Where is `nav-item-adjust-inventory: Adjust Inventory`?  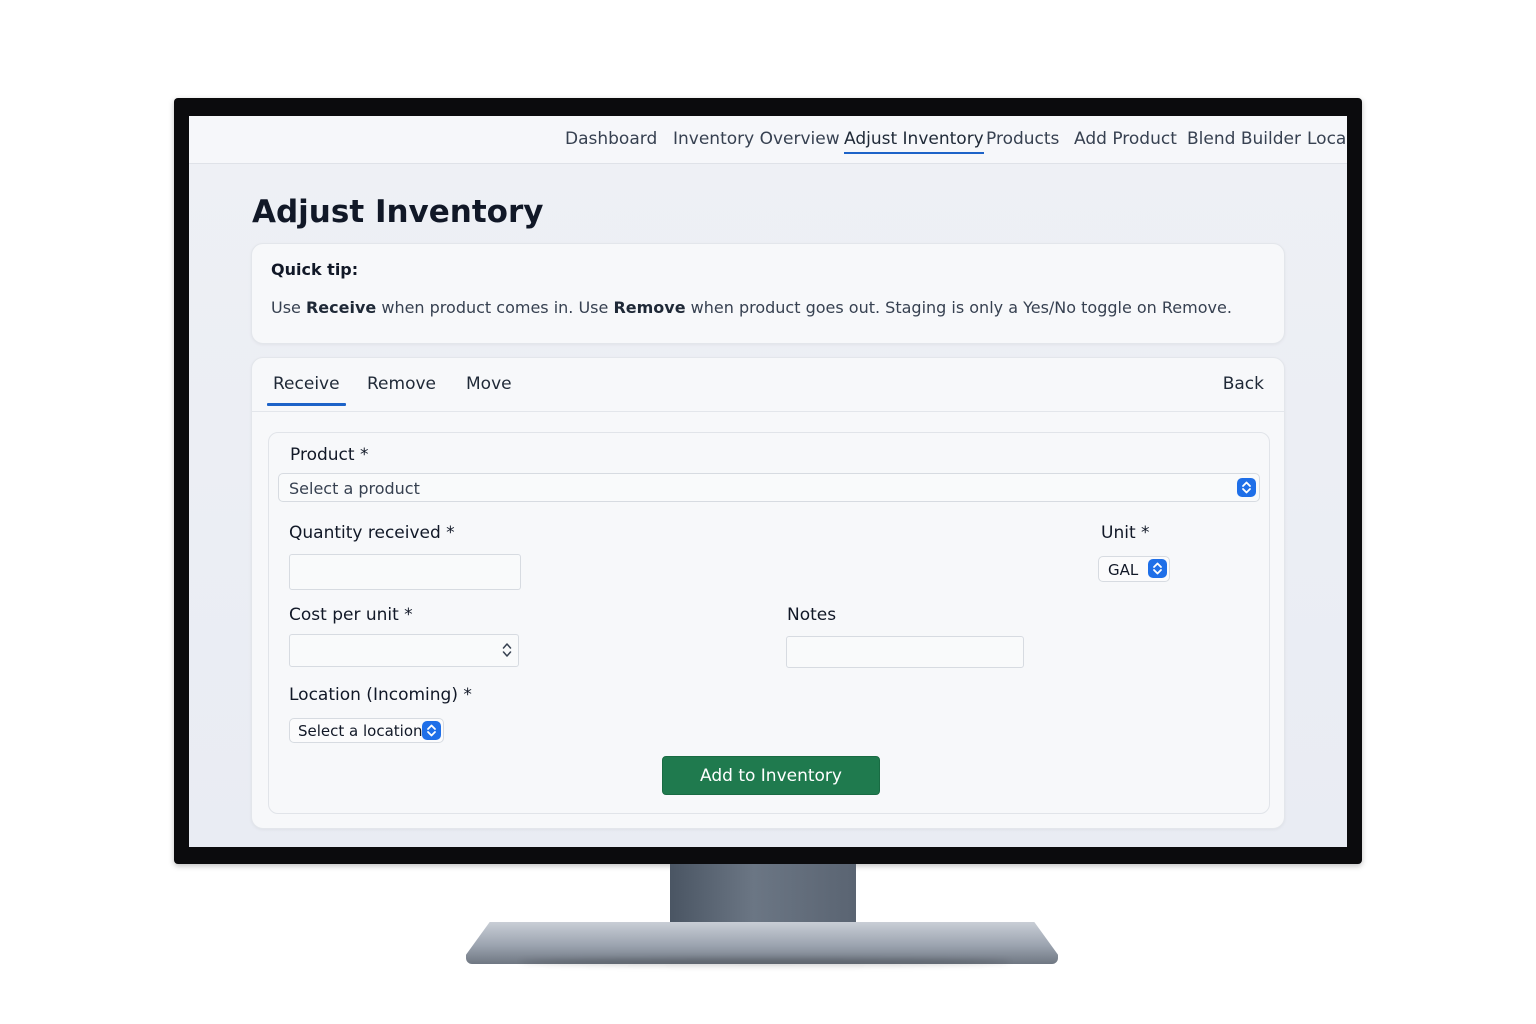 nav-item-adjust-inventory: Adjust Inventory is located at coordinates (914, 141).